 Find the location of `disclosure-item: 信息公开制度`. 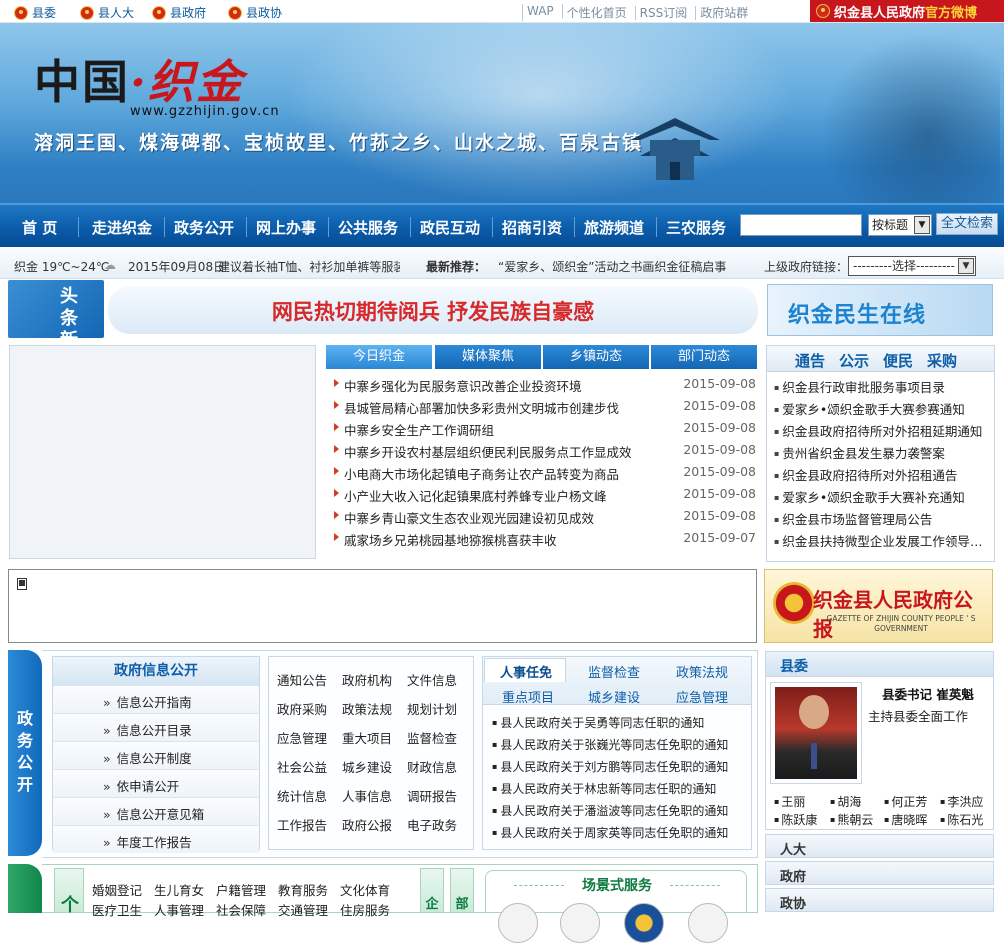

disclosure-item: 信息公开制度 is located at coordinates (156, 755).